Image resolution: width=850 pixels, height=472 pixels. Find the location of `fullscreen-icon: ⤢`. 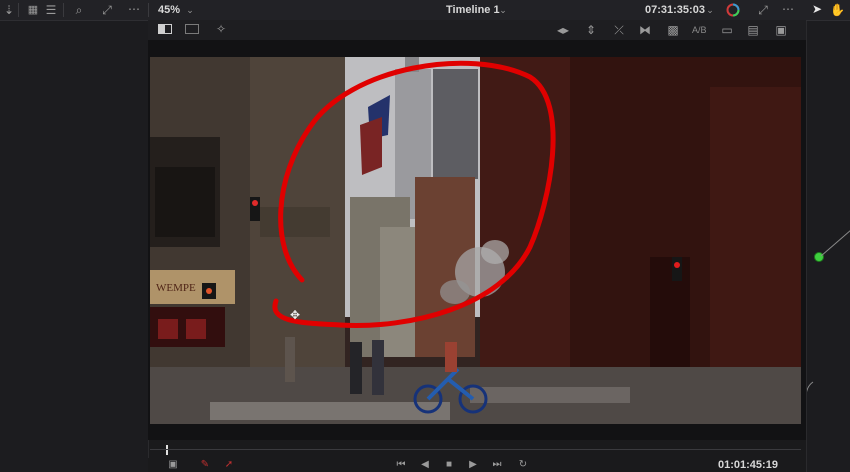

fullscreen-icon: ⤢ is located at coordinates (763, 10).